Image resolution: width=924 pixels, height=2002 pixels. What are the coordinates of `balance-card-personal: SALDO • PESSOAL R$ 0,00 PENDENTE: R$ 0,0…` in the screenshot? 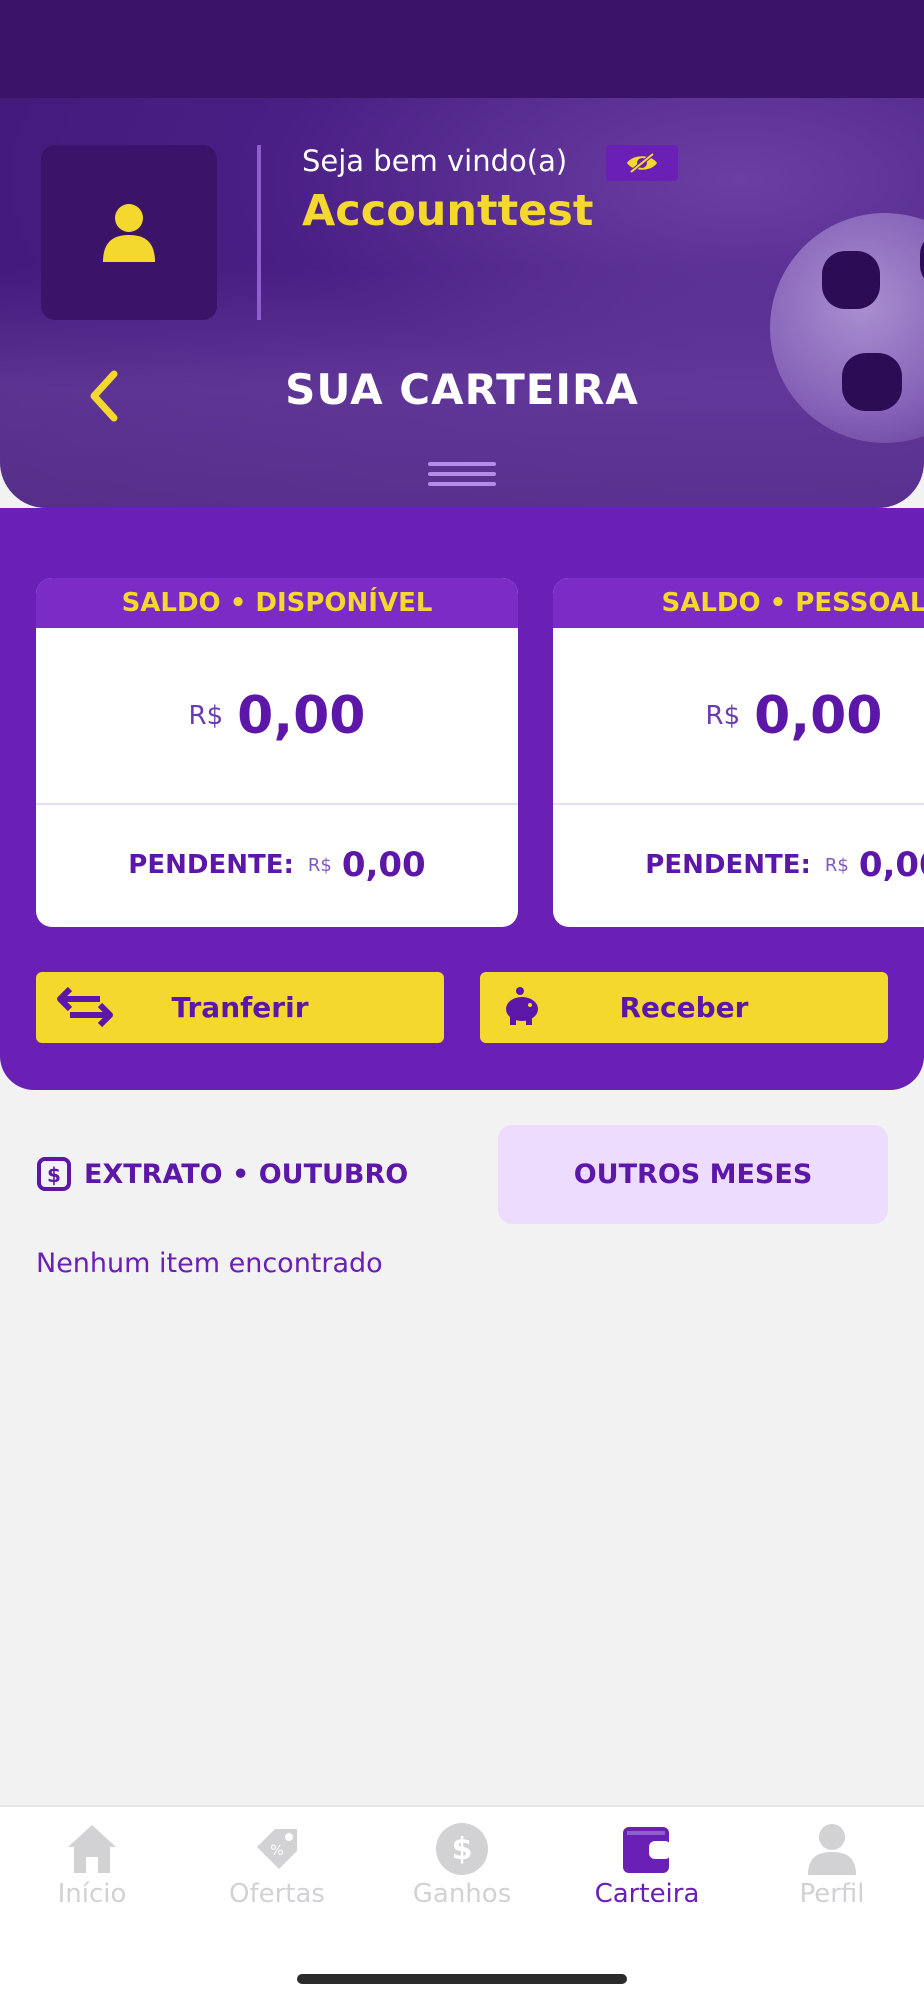 It's located at (738, 752).